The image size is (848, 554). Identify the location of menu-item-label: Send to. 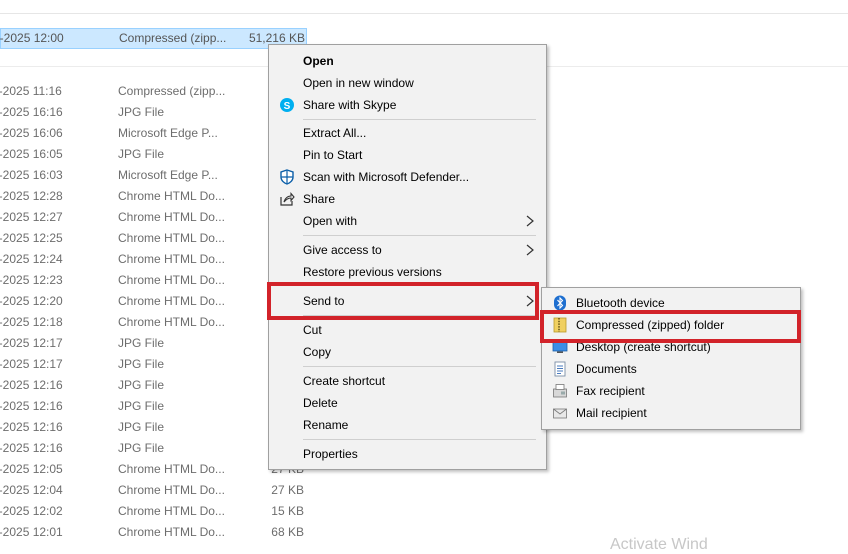
(324, 301).